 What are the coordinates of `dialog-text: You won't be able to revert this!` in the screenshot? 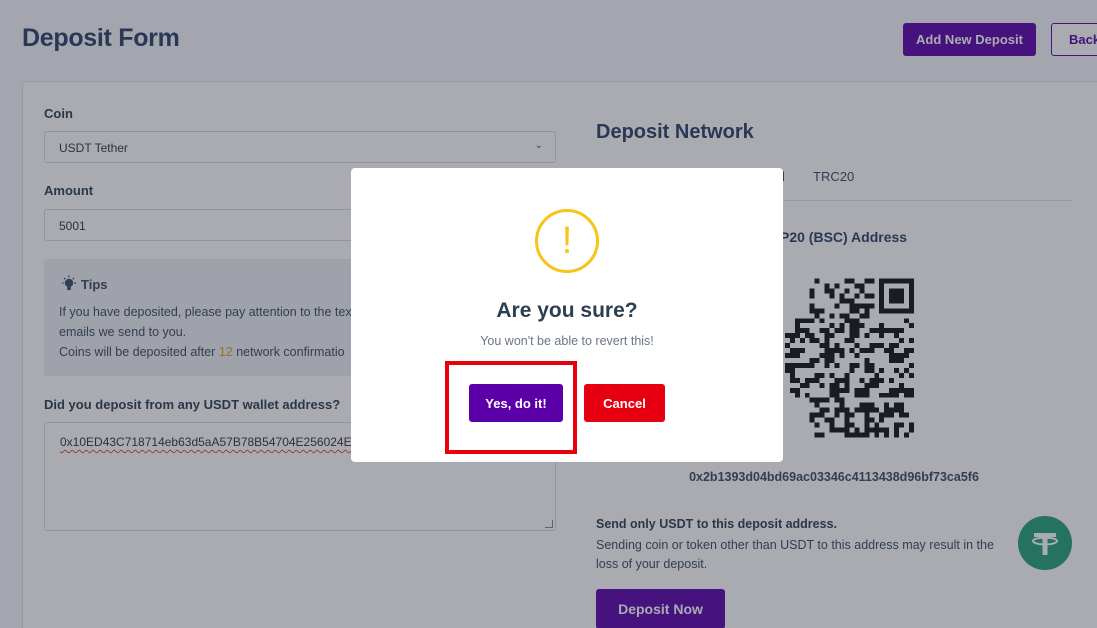 It's located at (567, 341).